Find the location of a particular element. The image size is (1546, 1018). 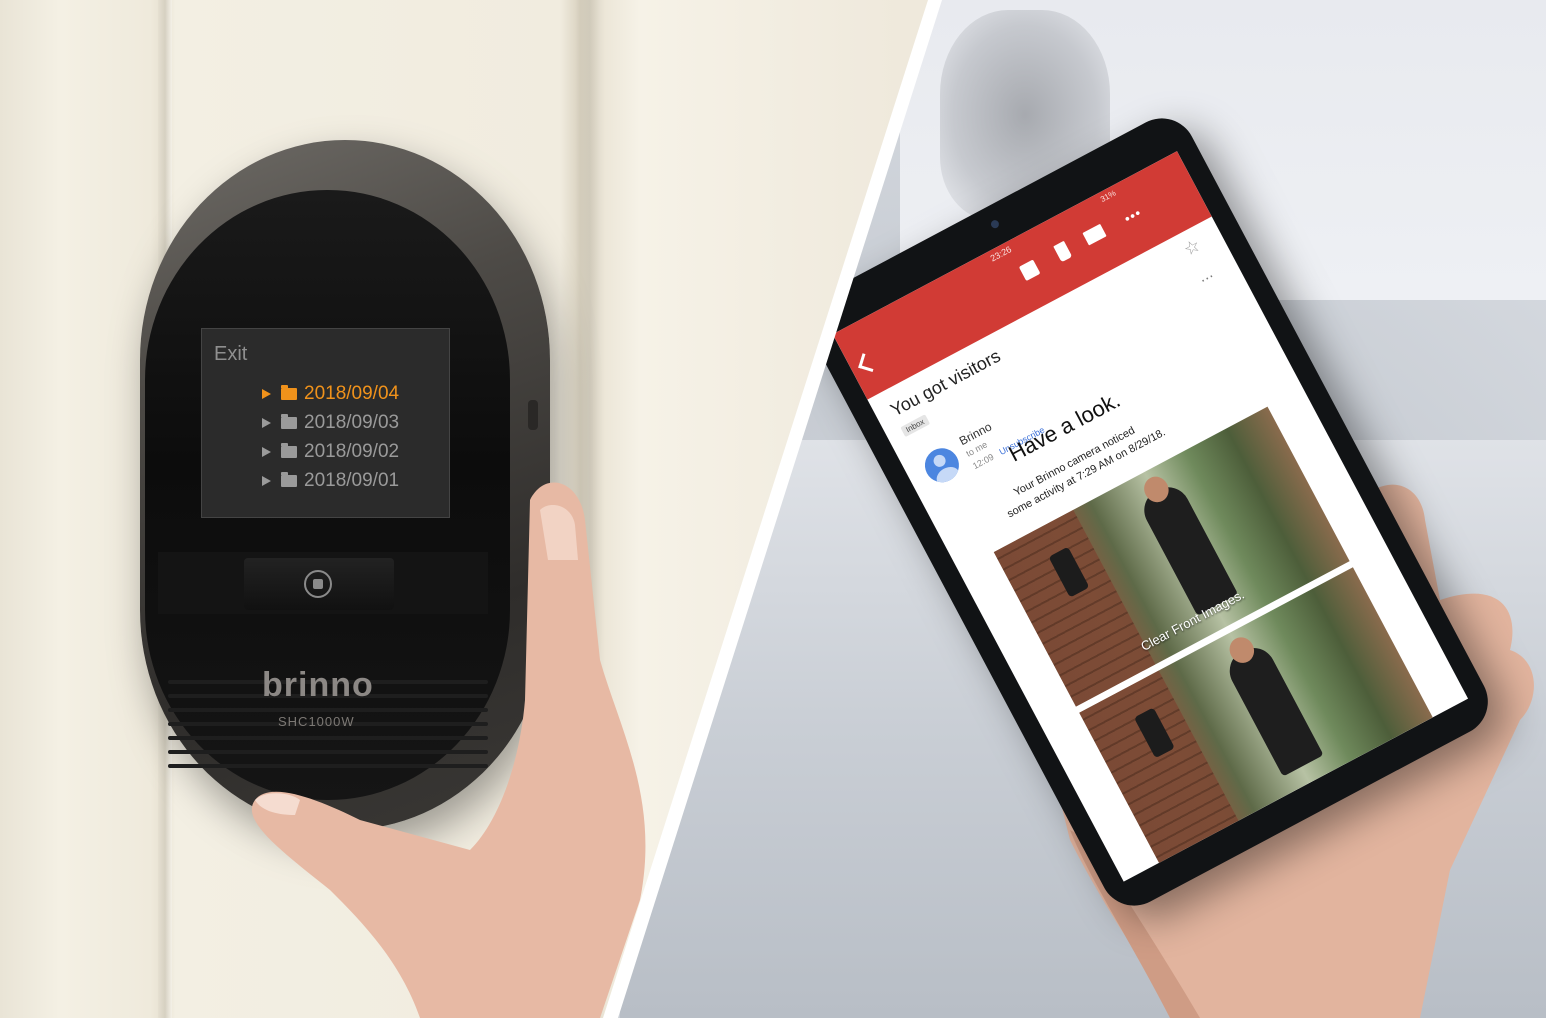

hand-left is located at coordinates (448, 750).